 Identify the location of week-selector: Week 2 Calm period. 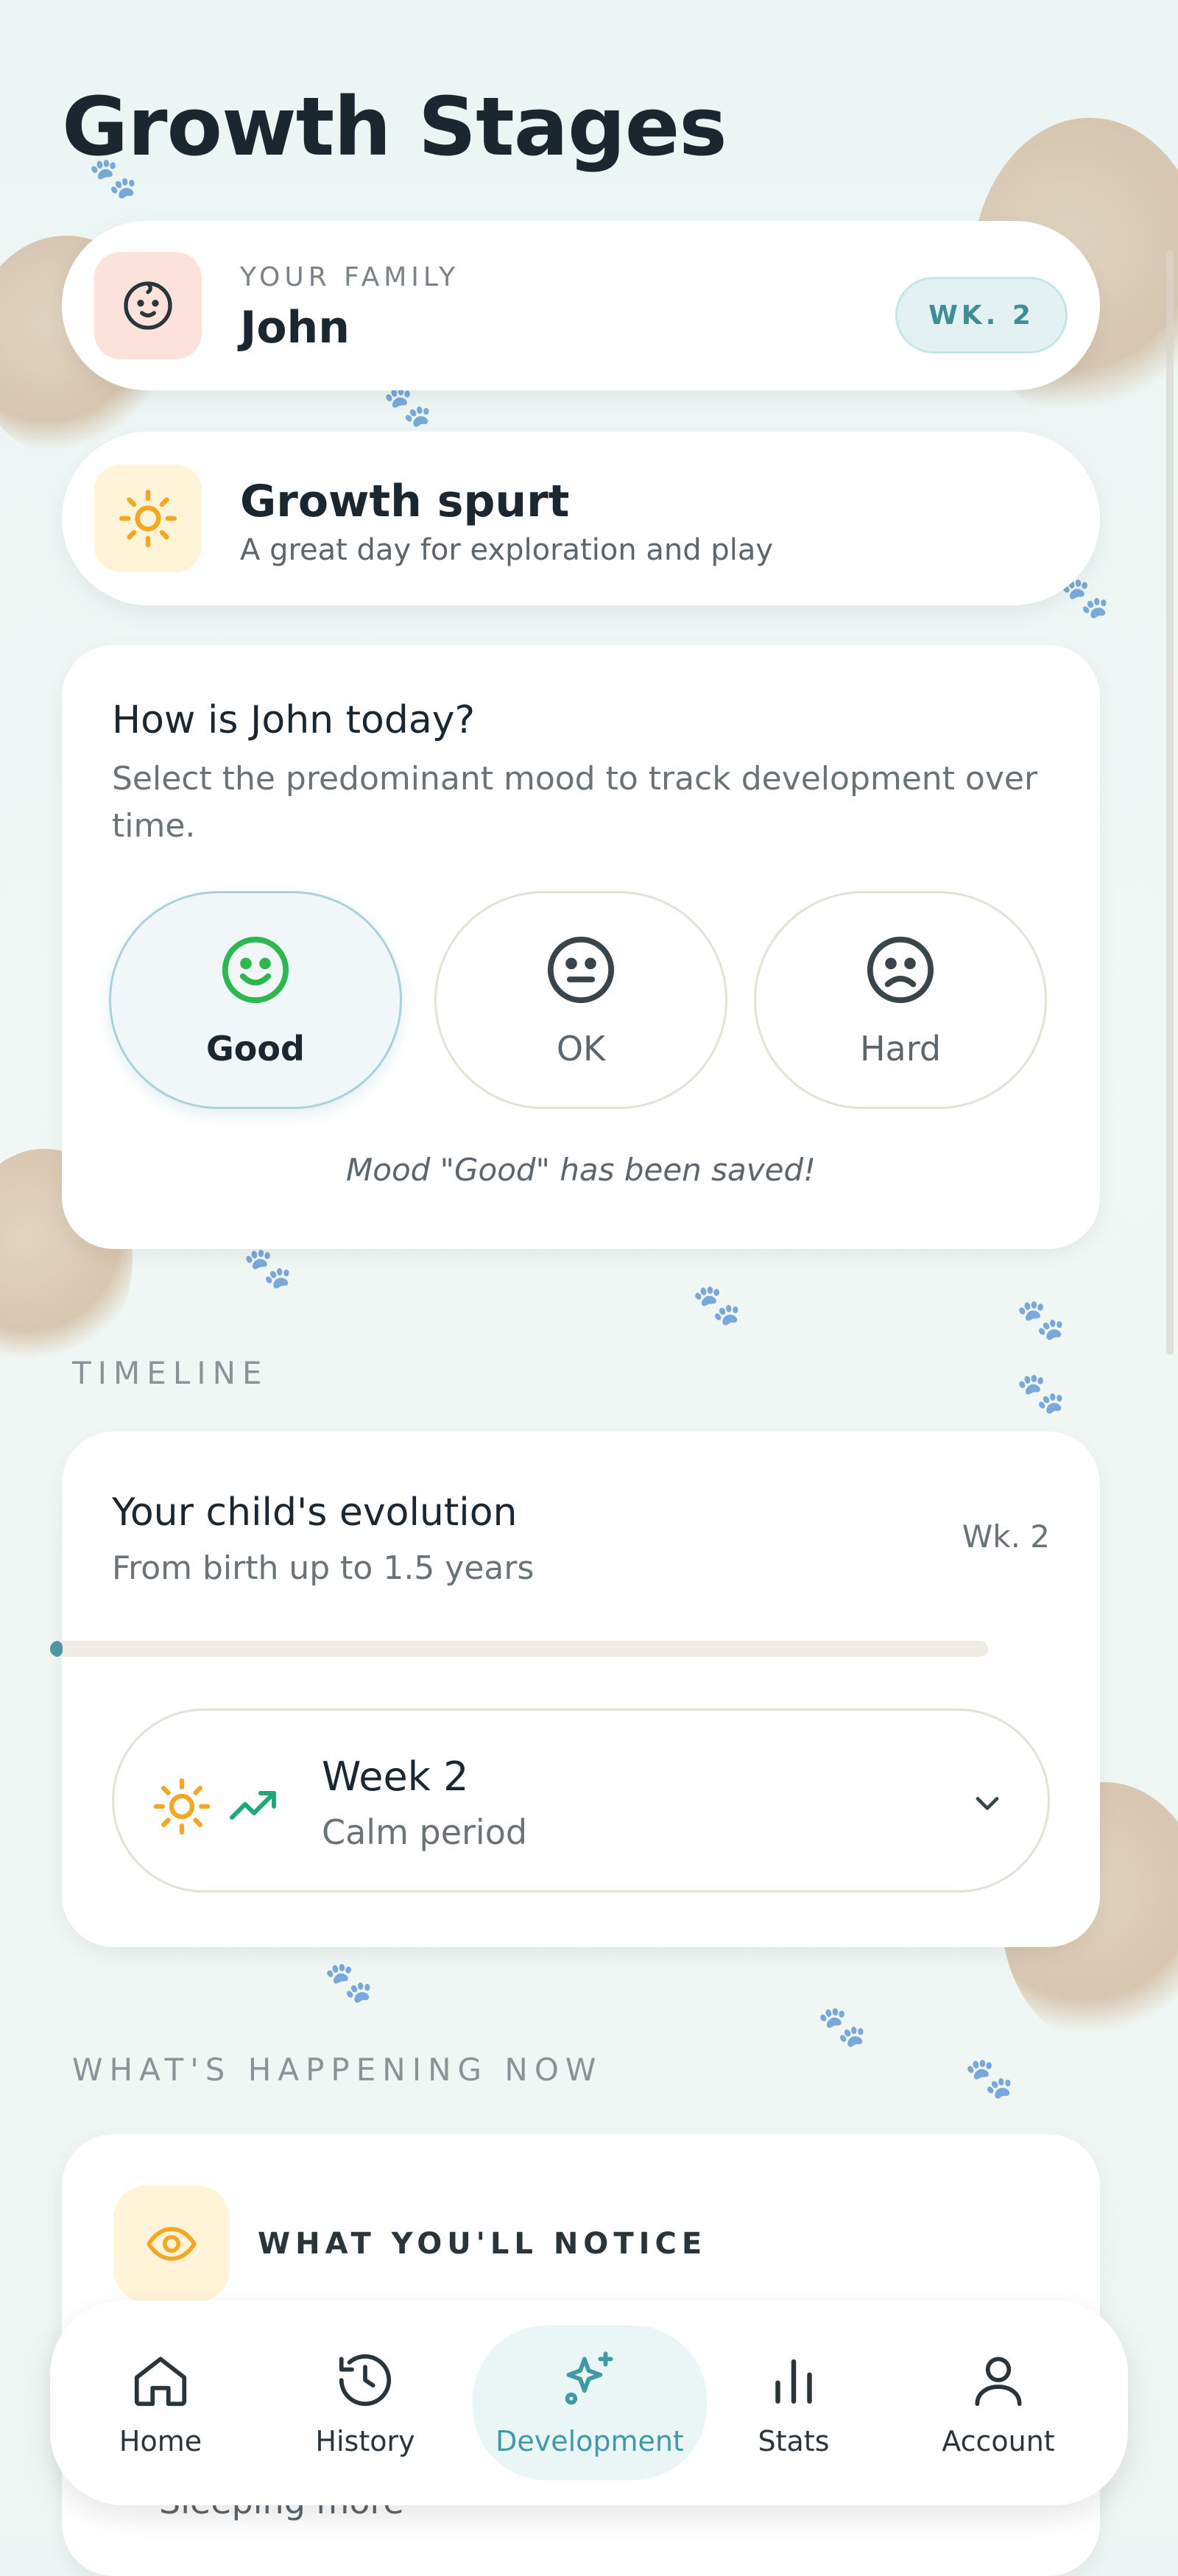
(581, 1800).